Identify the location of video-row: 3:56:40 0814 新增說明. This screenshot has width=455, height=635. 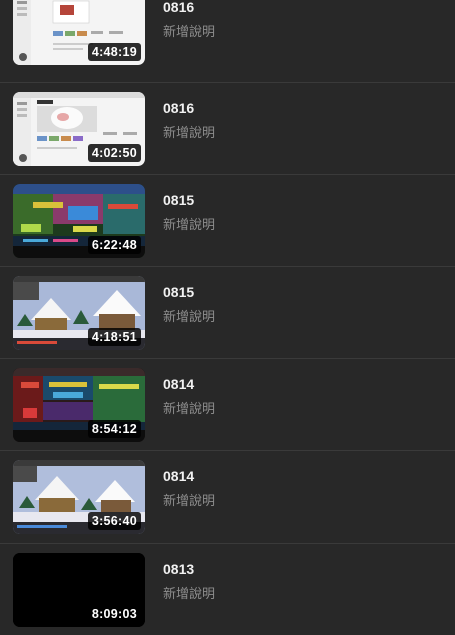
(227, 496).